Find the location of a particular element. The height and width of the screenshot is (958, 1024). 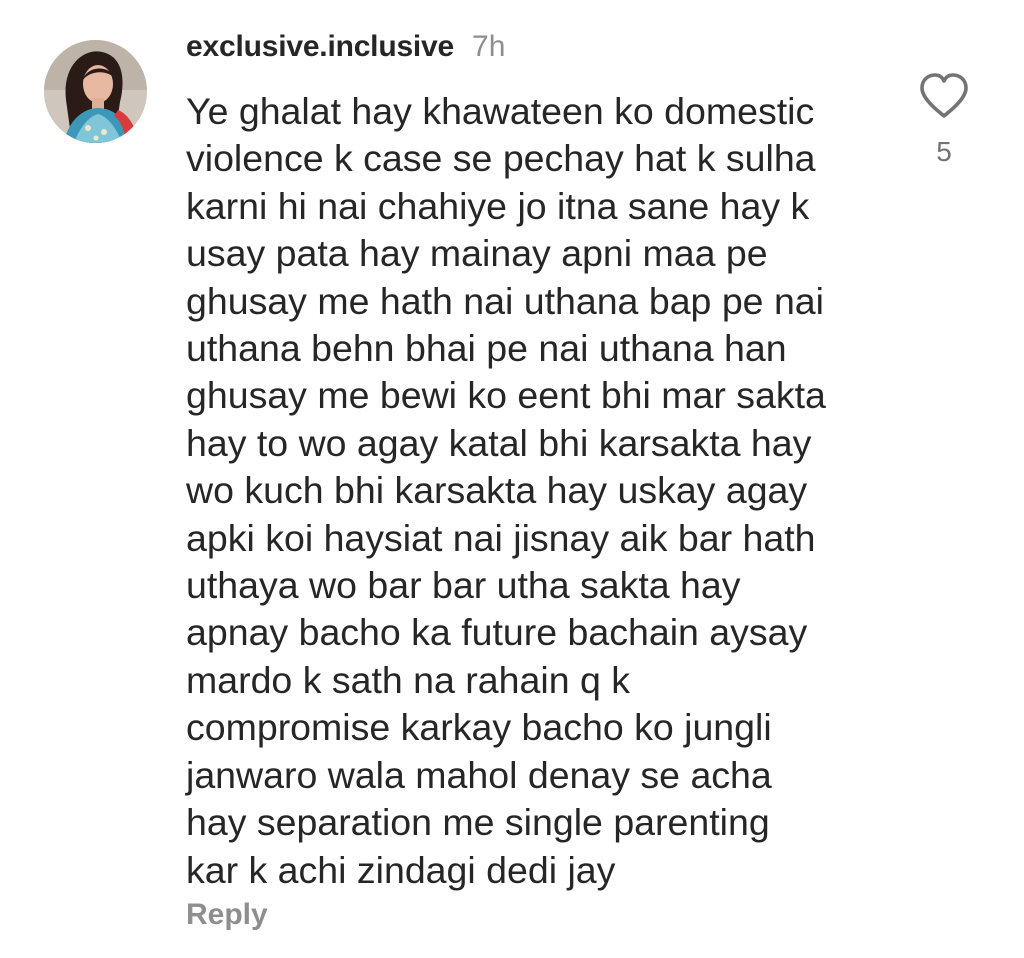

comment-text-line: wo kuch bhi karsakta hay uskay agay is located at coordinates (497, 490).